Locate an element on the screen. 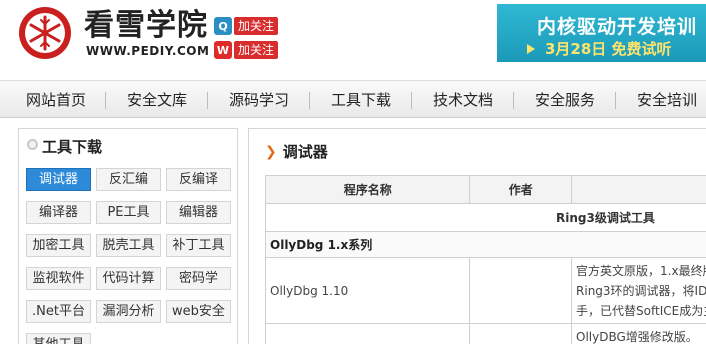  banner-subtitle: 3月28日 免费试听 is located at coordinates (608, 49).